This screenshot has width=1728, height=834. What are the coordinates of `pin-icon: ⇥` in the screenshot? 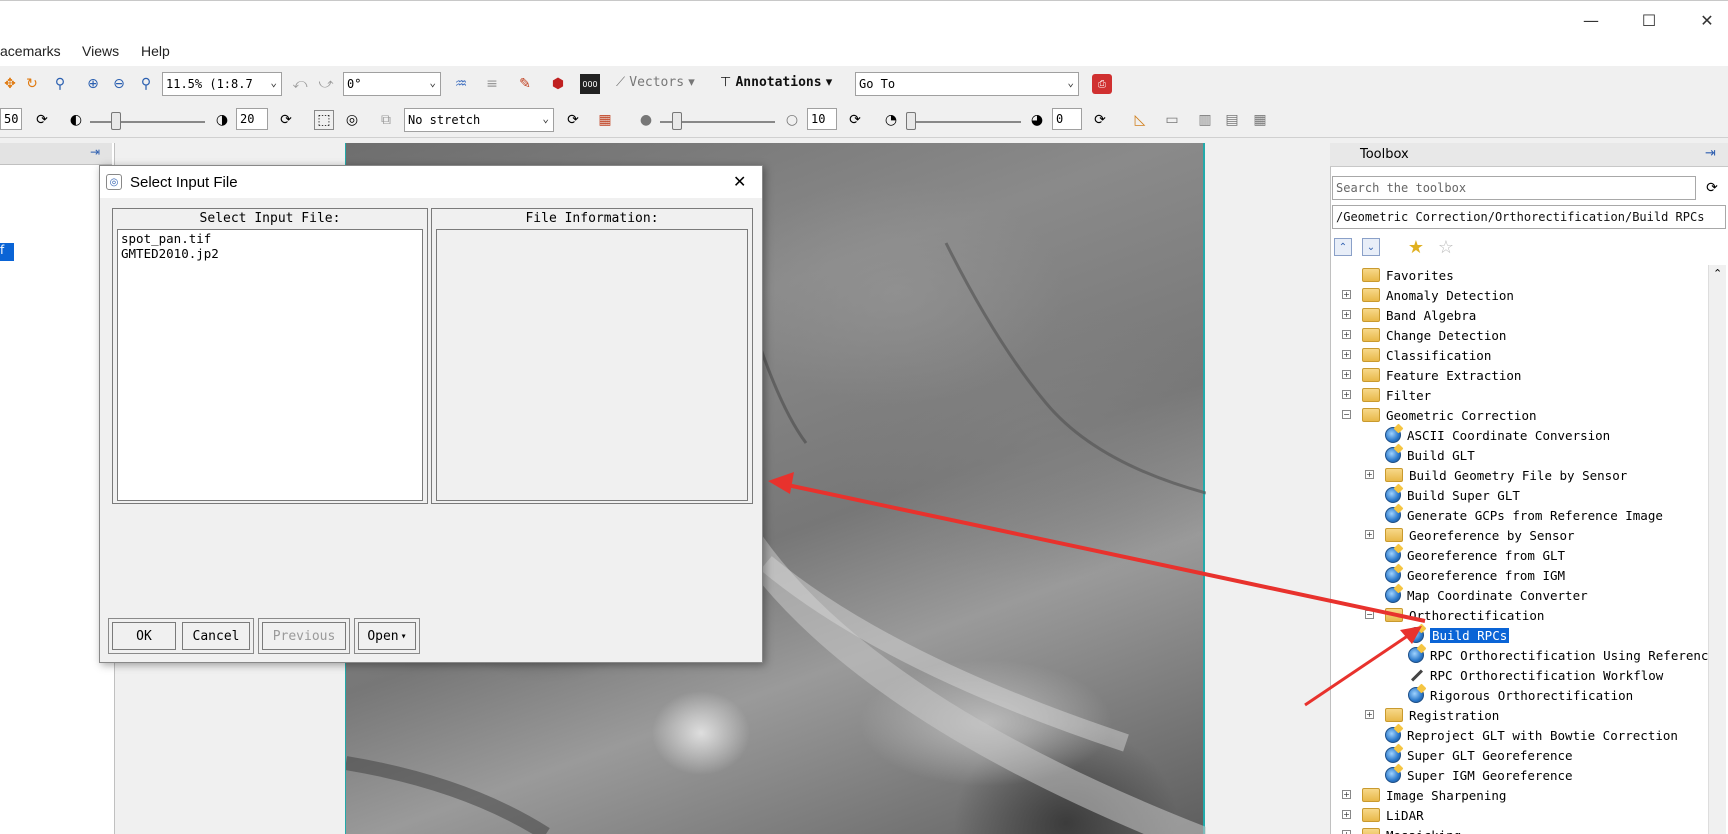 It's located at (1710, 153).